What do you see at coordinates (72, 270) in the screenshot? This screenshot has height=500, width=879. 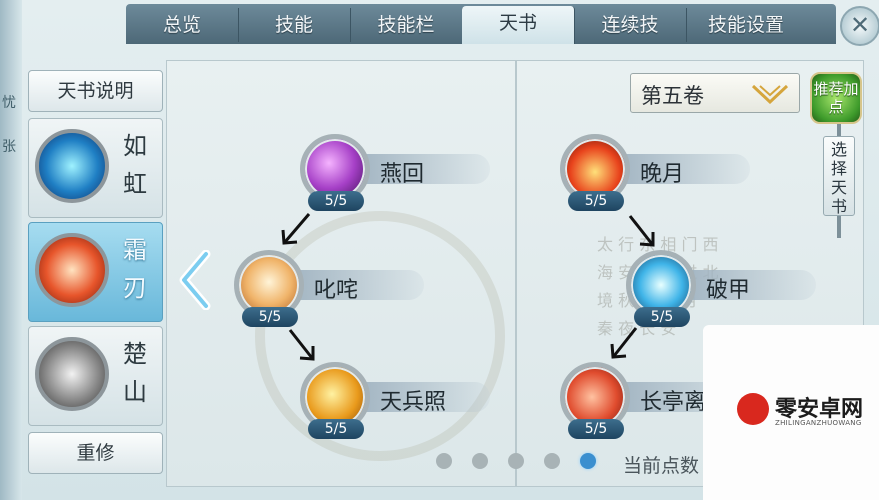 I see `shuangren-emblem-icon` at bounding box center [72, 270].